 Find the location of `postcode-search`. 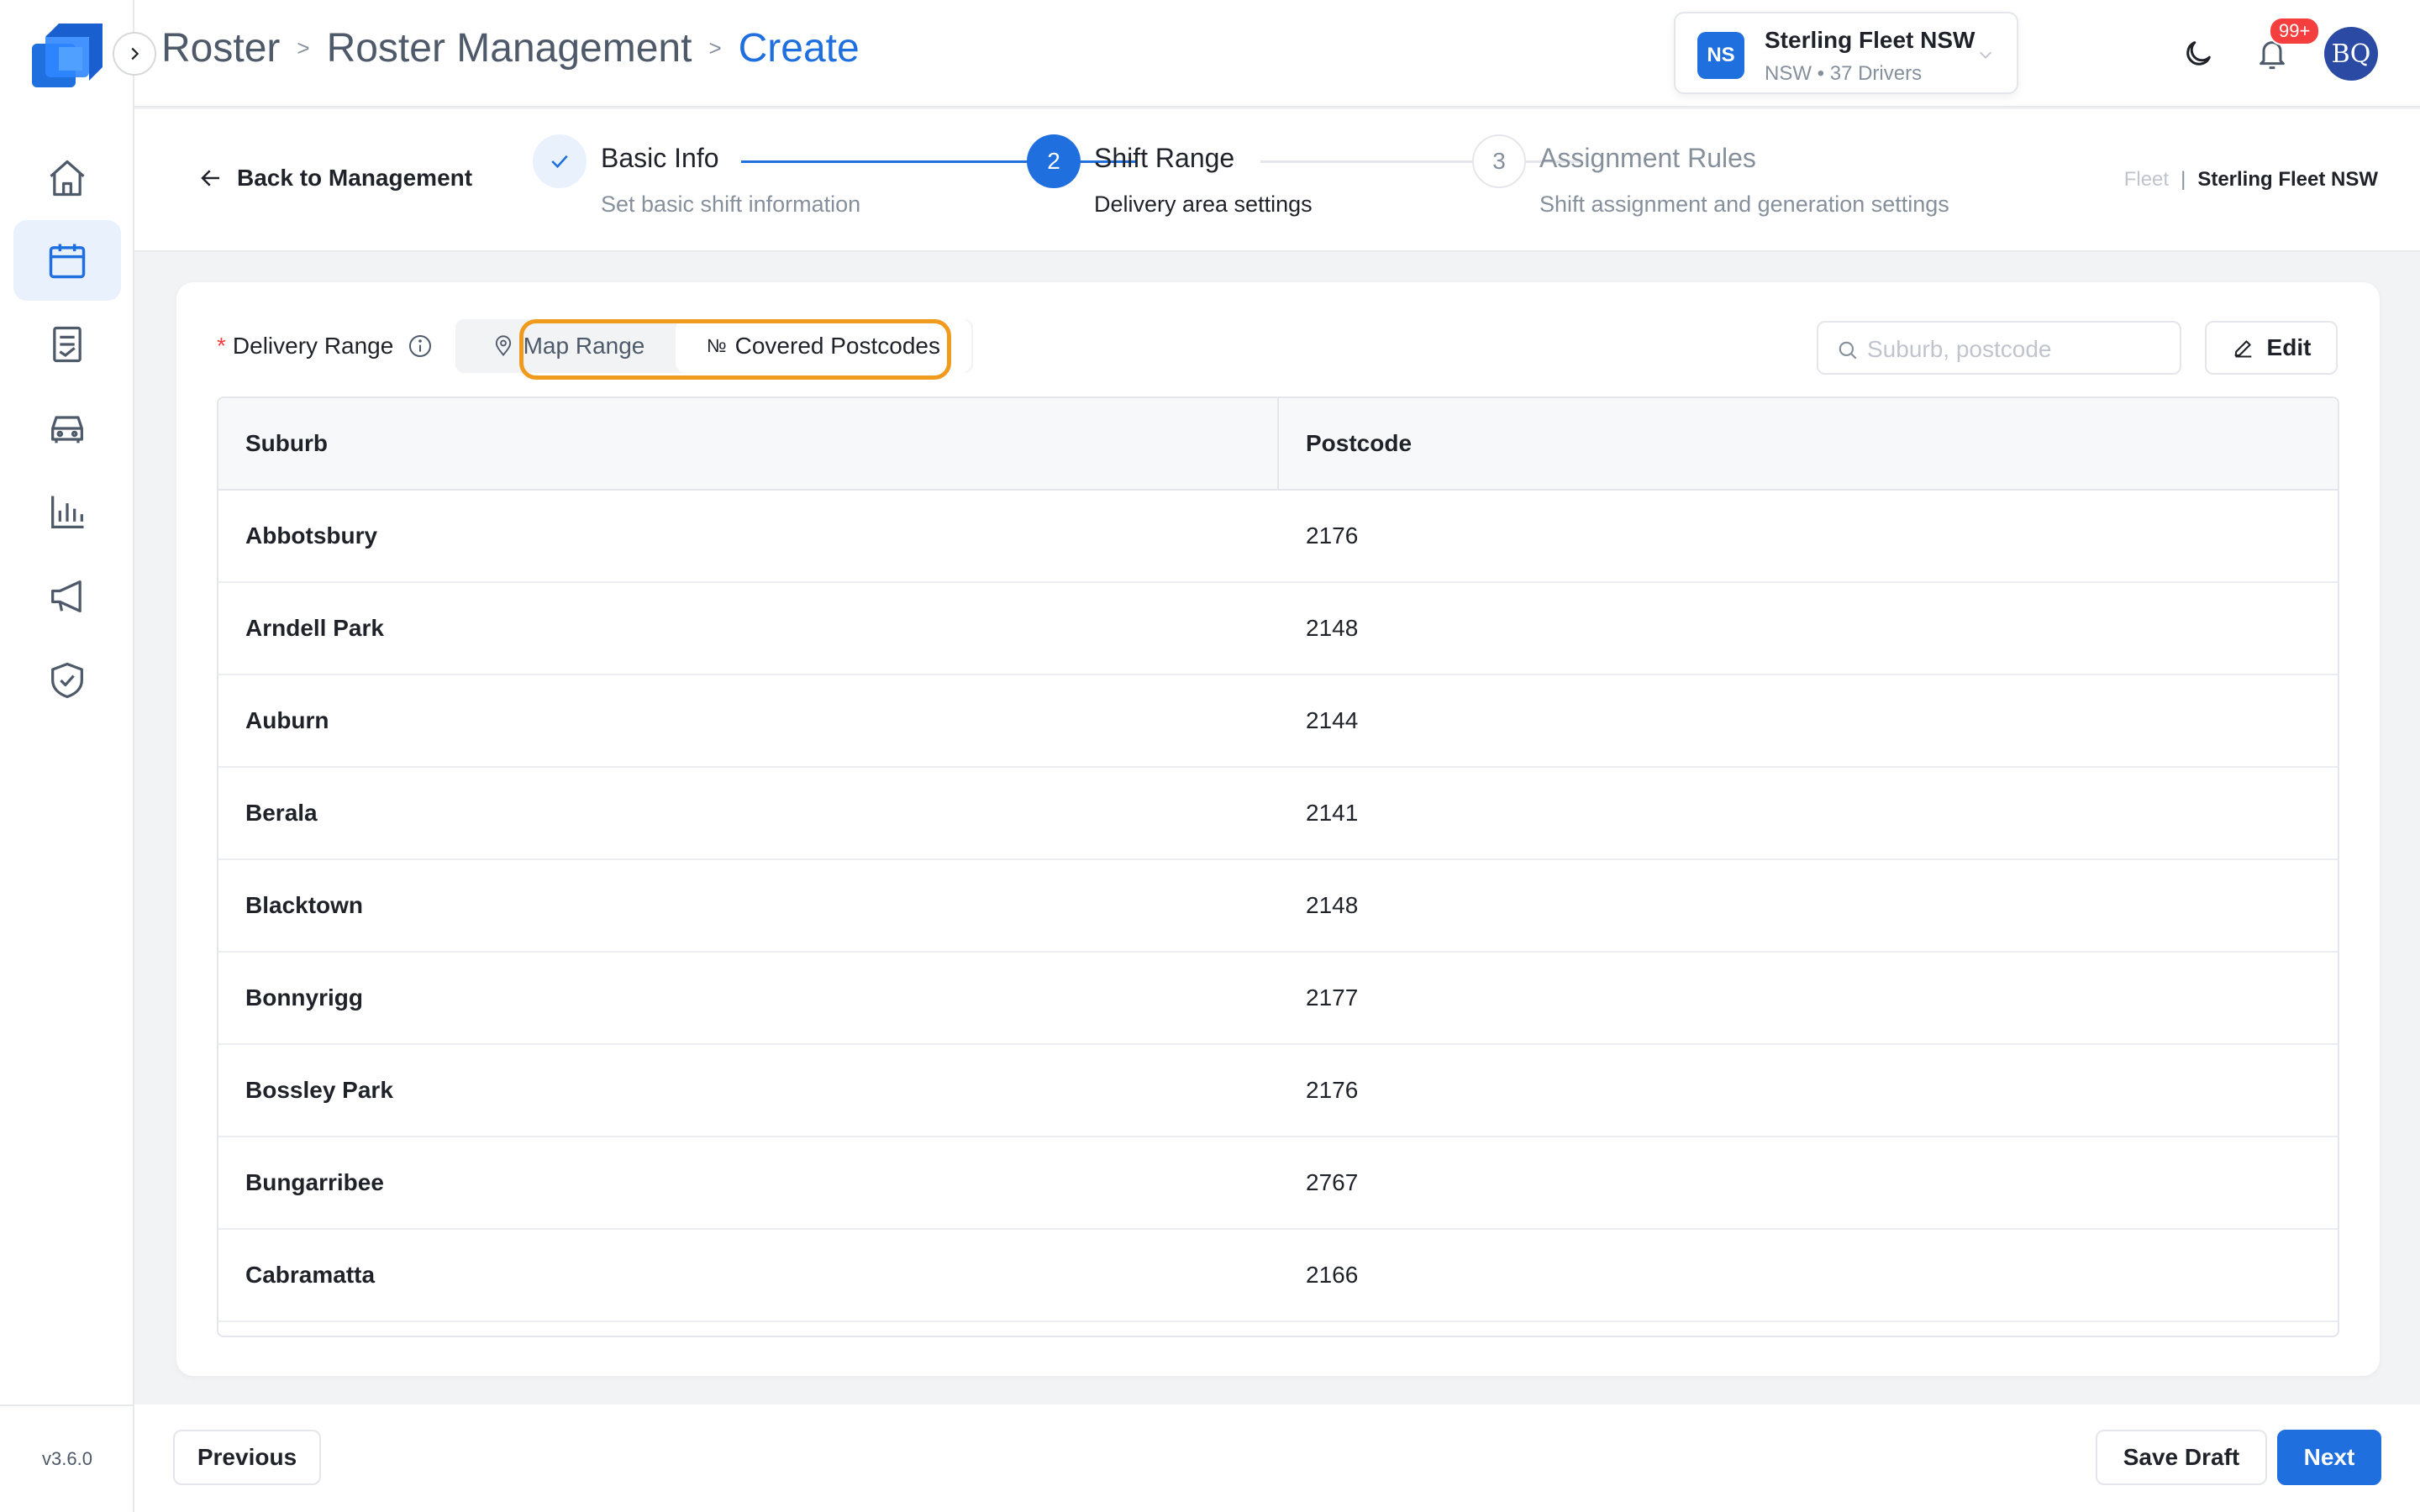

postcode-search is located at coordinates (1999, 348).